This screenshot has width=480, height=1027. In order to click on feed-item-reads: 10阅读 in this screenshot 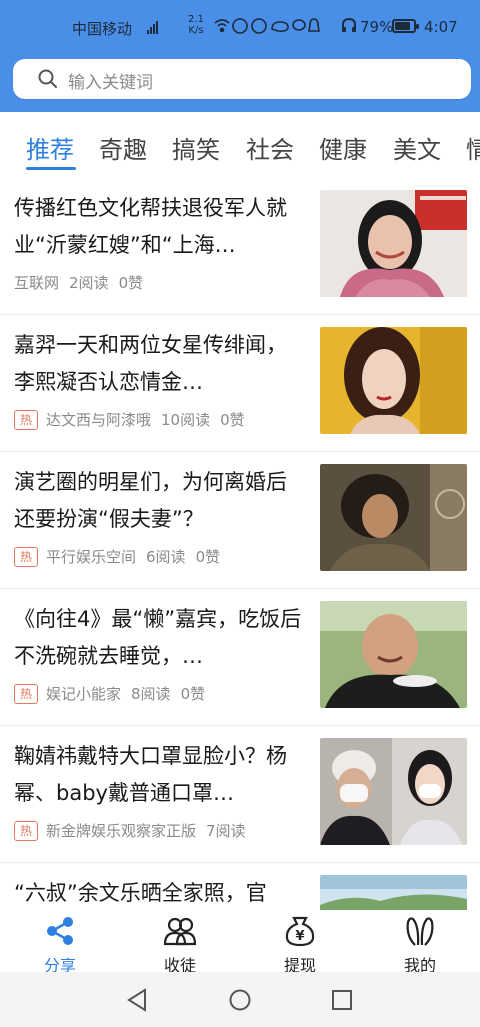, I will do `click(186, 420)`.